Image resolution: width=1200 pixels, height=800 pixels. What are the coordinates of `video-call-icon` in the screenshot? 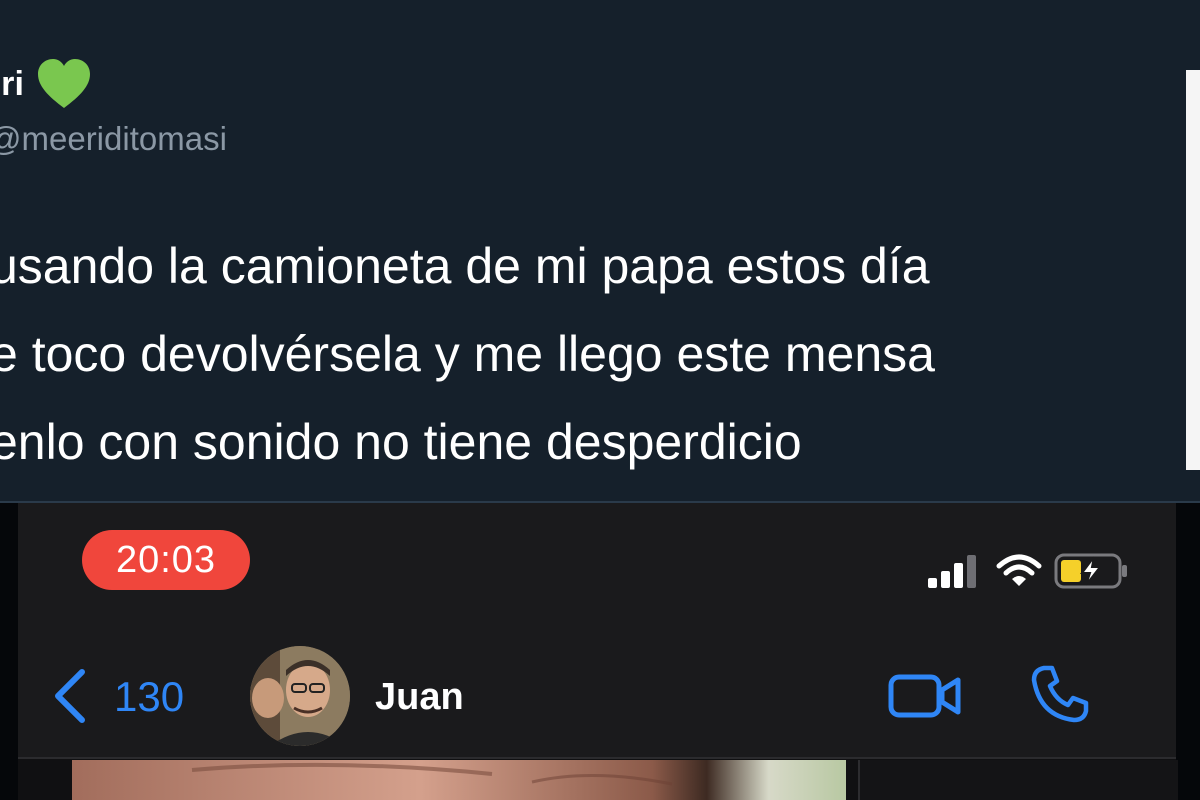 It's located at (925, 696).